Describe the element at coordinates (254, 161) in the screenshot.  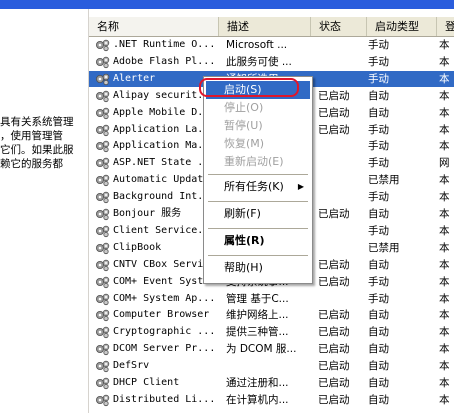
I see `menu-item-label: 重新启动(E)` at that location.